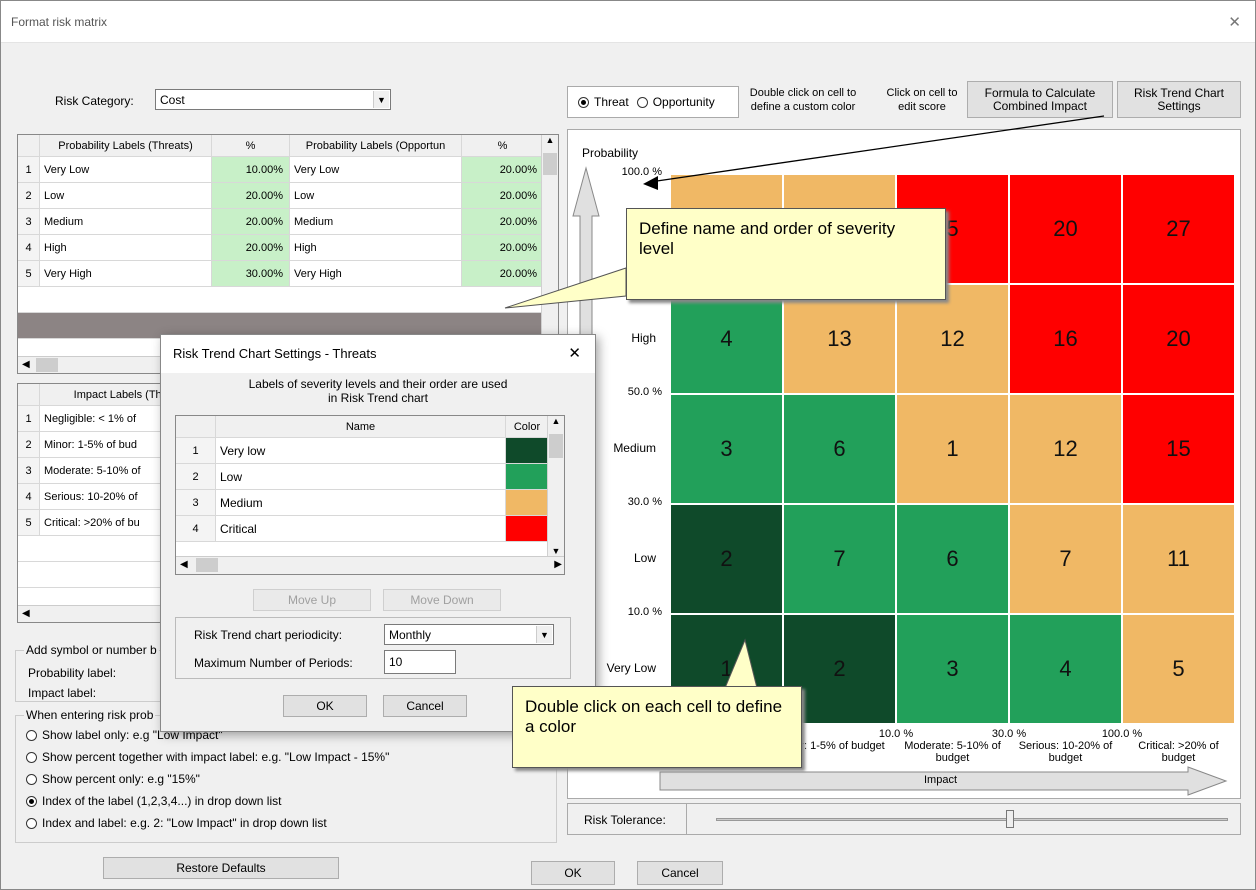 The image size is (1256, 890). I want to click on table-row: 2 Low 20.00% Low 20.00%, so click(288, 196).